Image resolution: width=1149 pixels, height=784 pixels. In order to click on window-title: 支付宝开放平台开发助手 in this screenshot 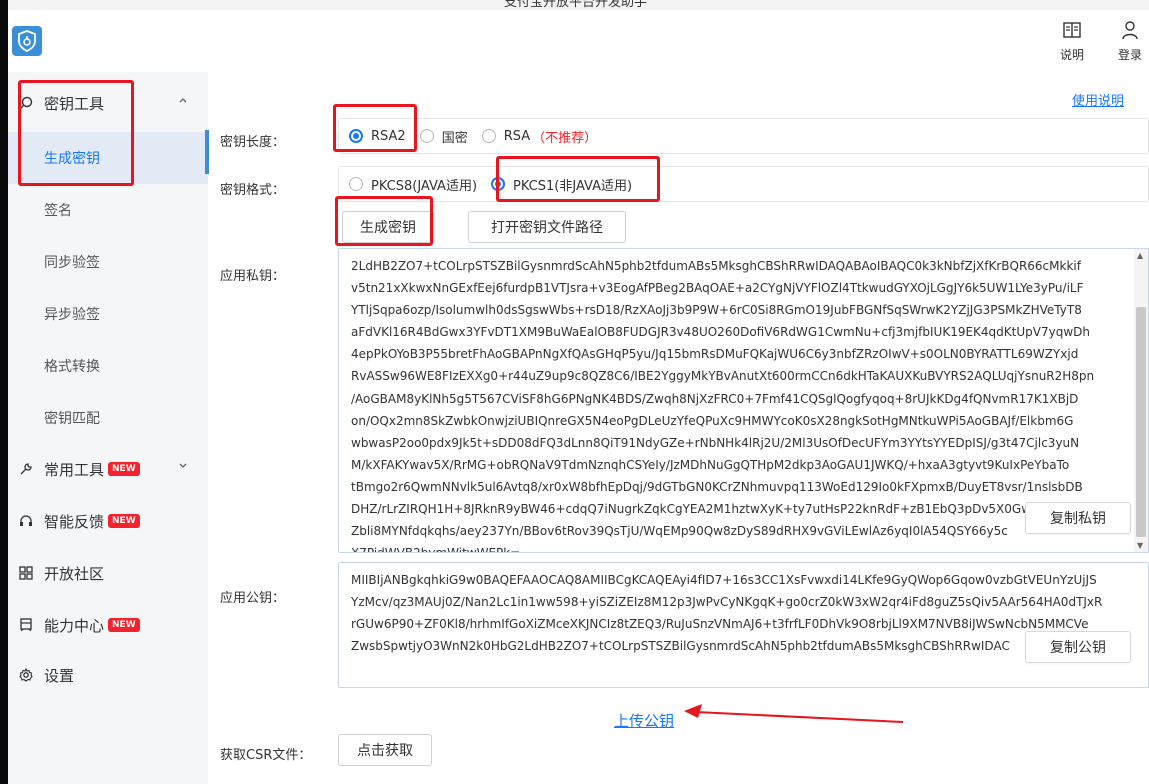, I will do `click(576, 5)`.